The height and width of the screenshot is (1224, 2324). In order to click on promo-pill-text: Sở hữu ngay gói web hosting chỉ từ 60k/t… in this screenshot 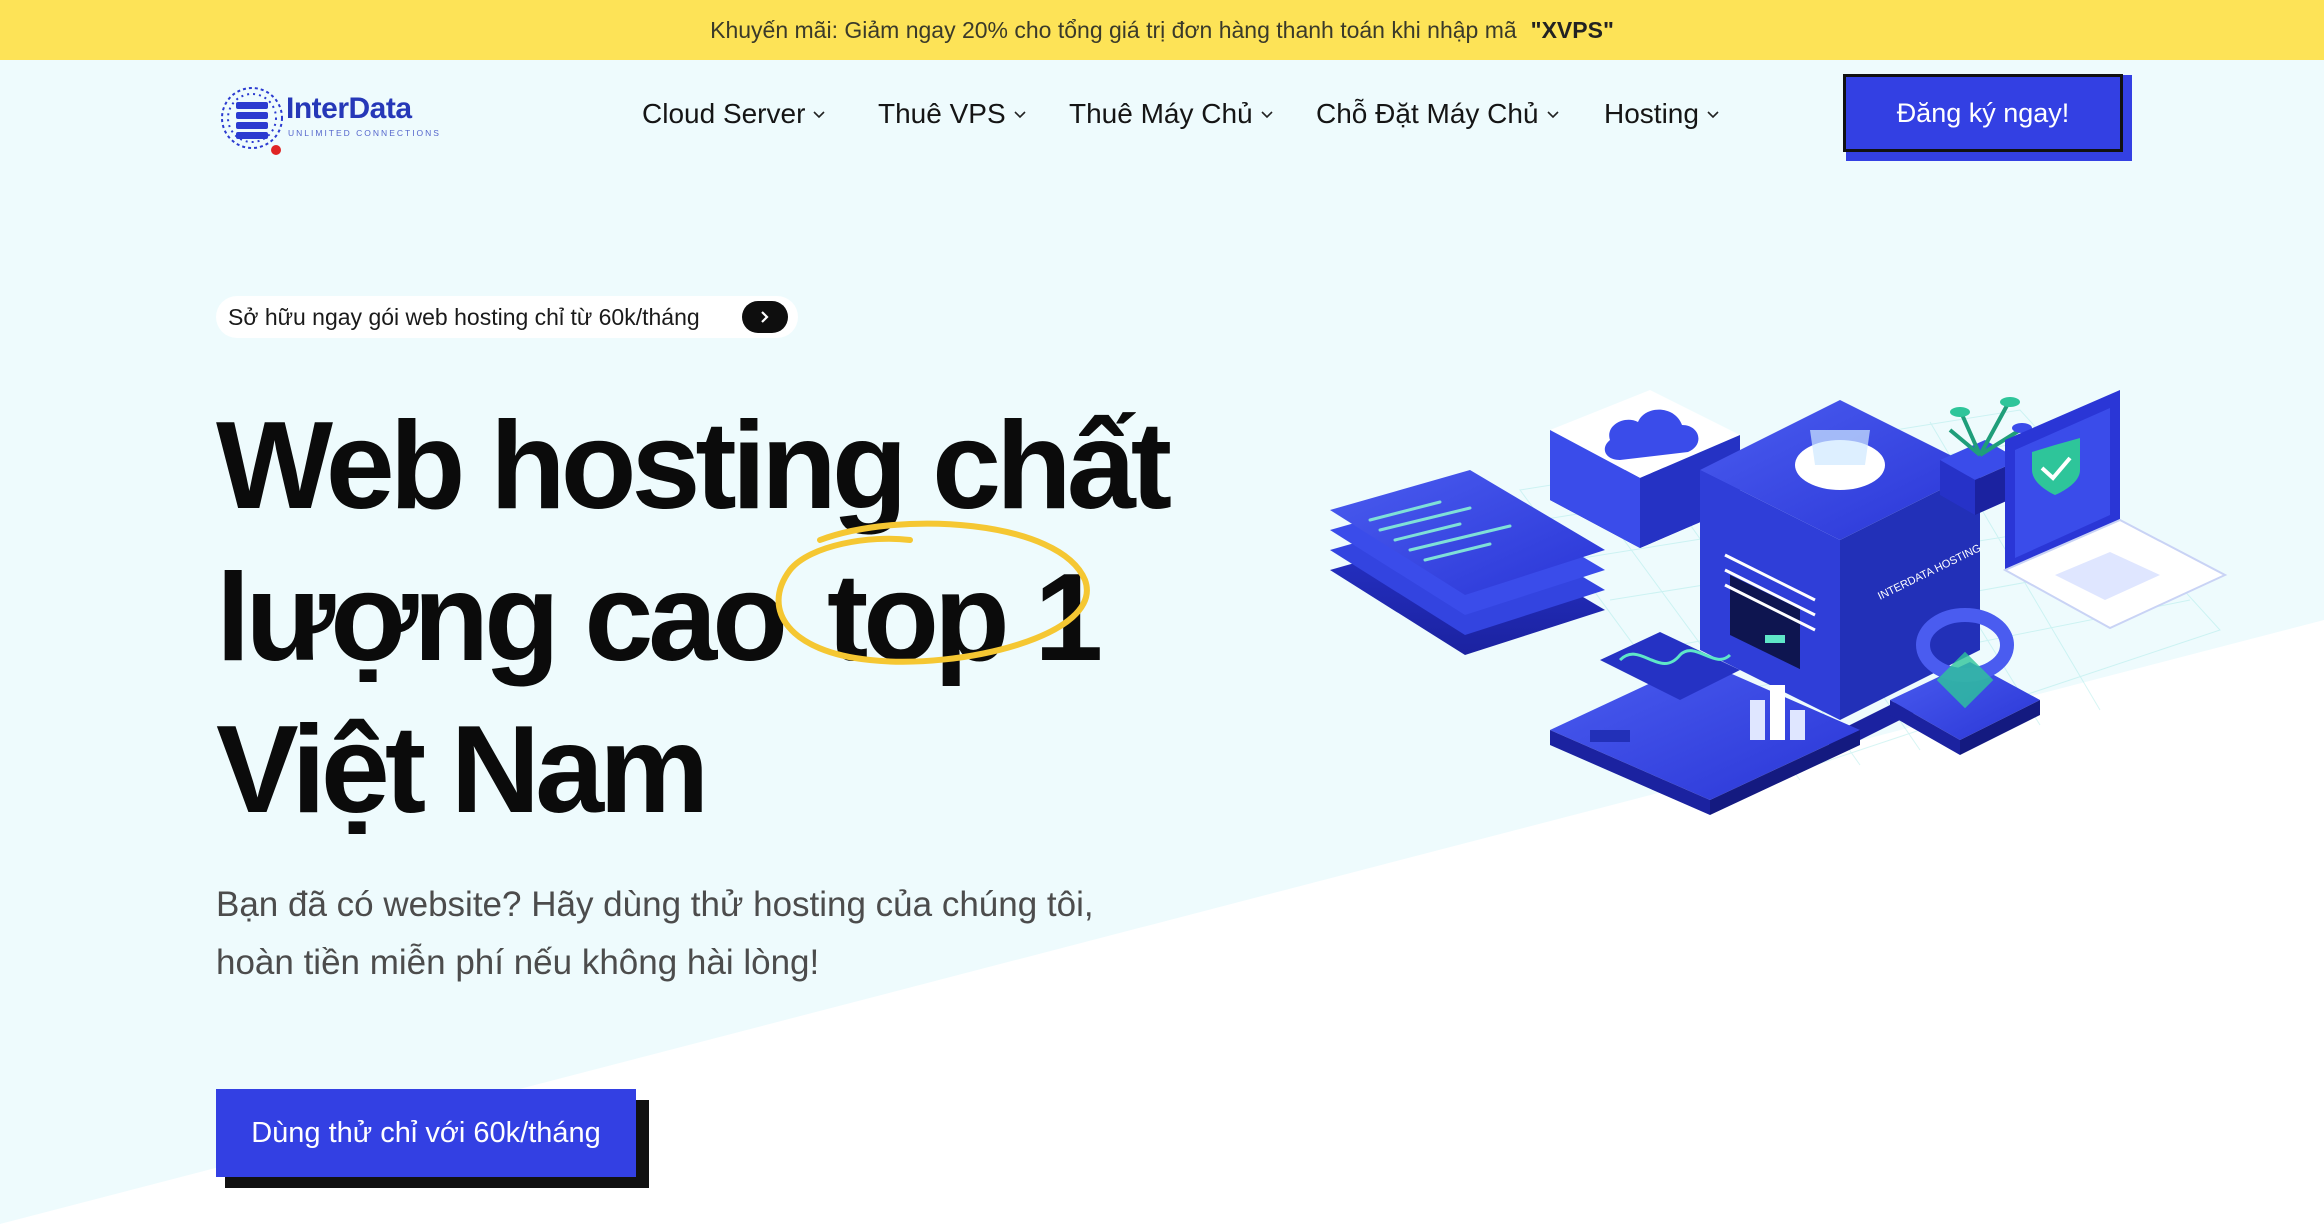, I will do `click(464, 316)`.